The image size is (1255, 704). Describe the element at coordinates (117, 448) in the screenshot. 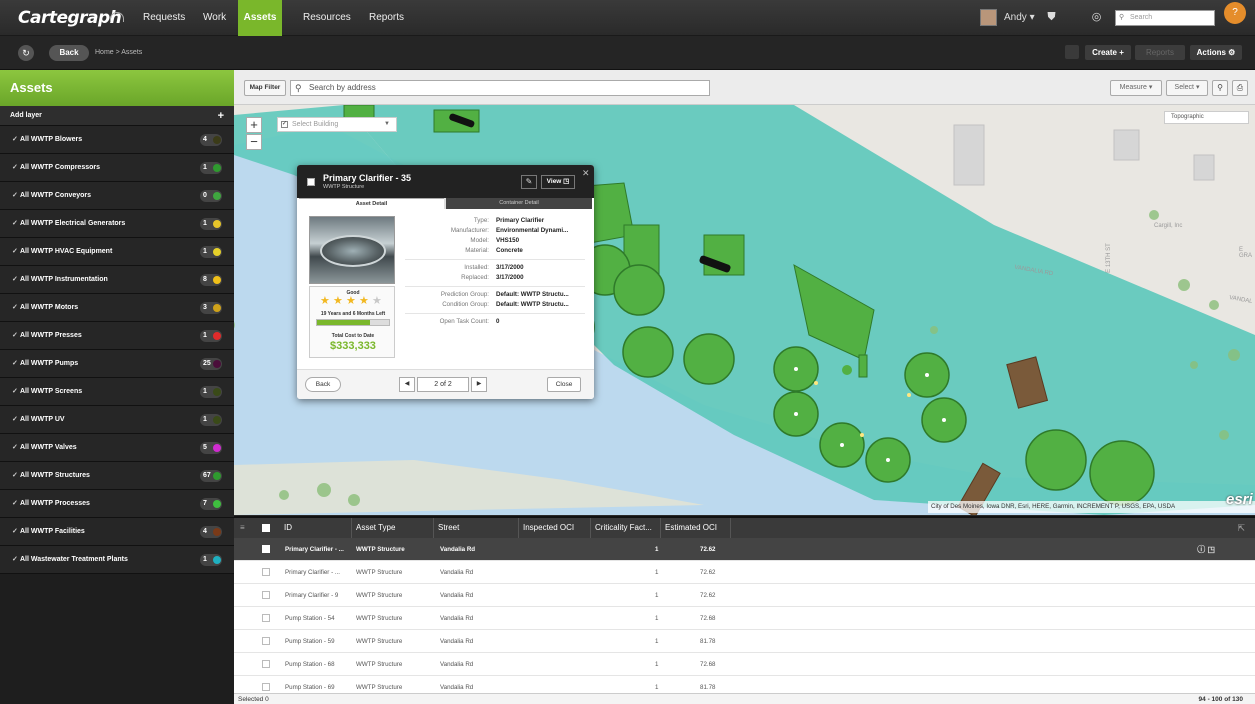

I see `layer-item: ✓ All WWTP Valves 5` at that location.